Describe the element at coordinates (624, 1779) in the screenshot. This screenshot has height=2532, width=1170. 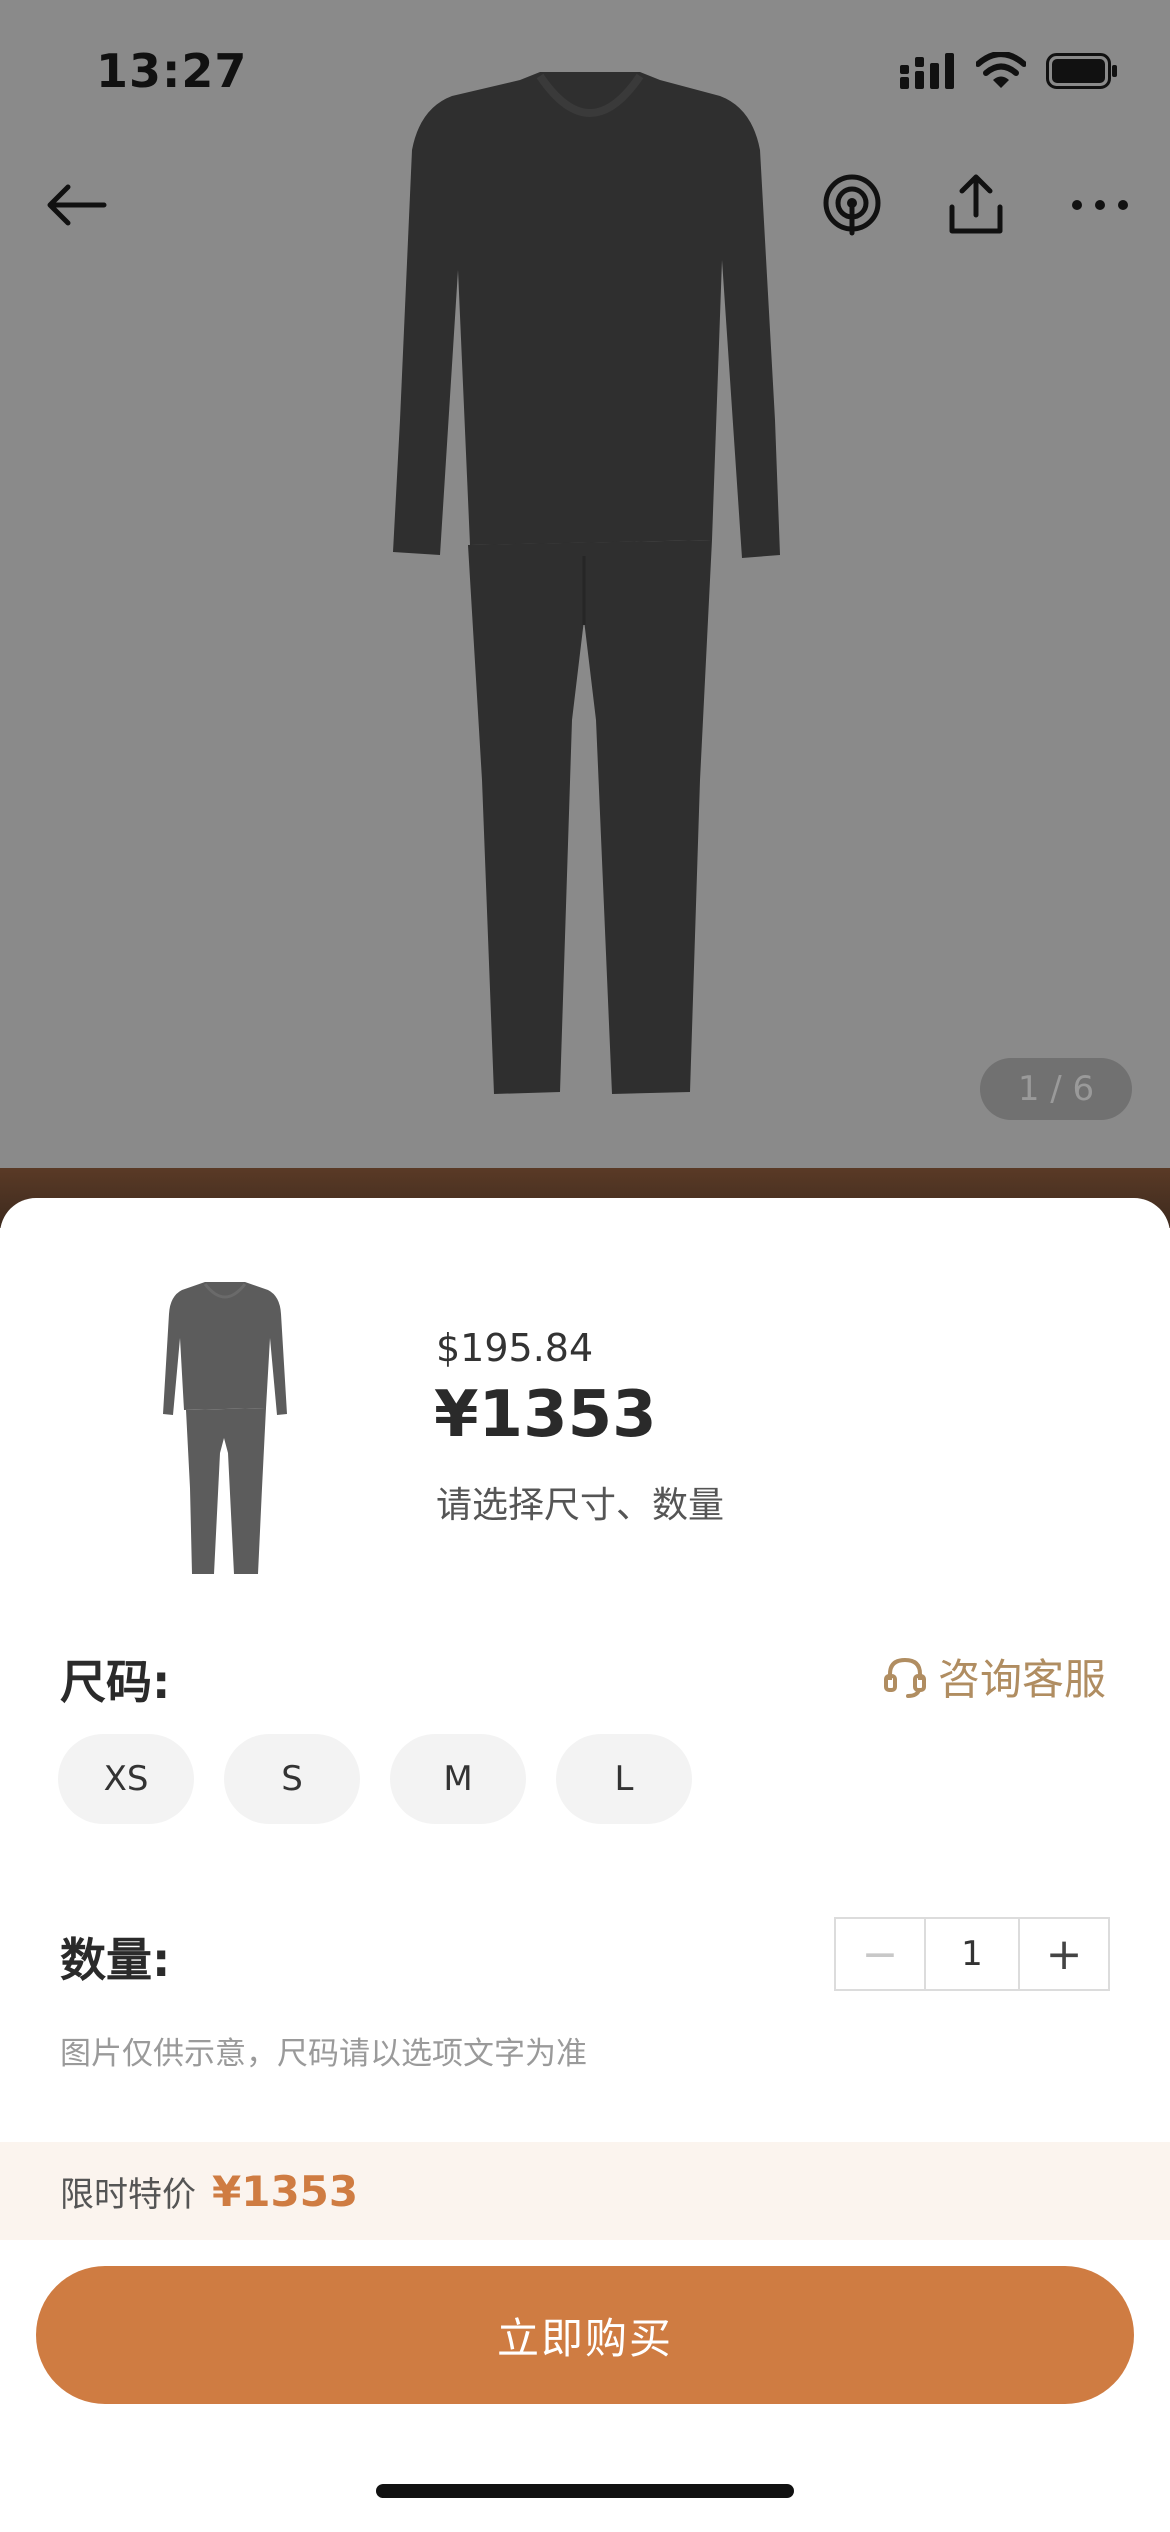
I see `size-option-l: L` at that location.